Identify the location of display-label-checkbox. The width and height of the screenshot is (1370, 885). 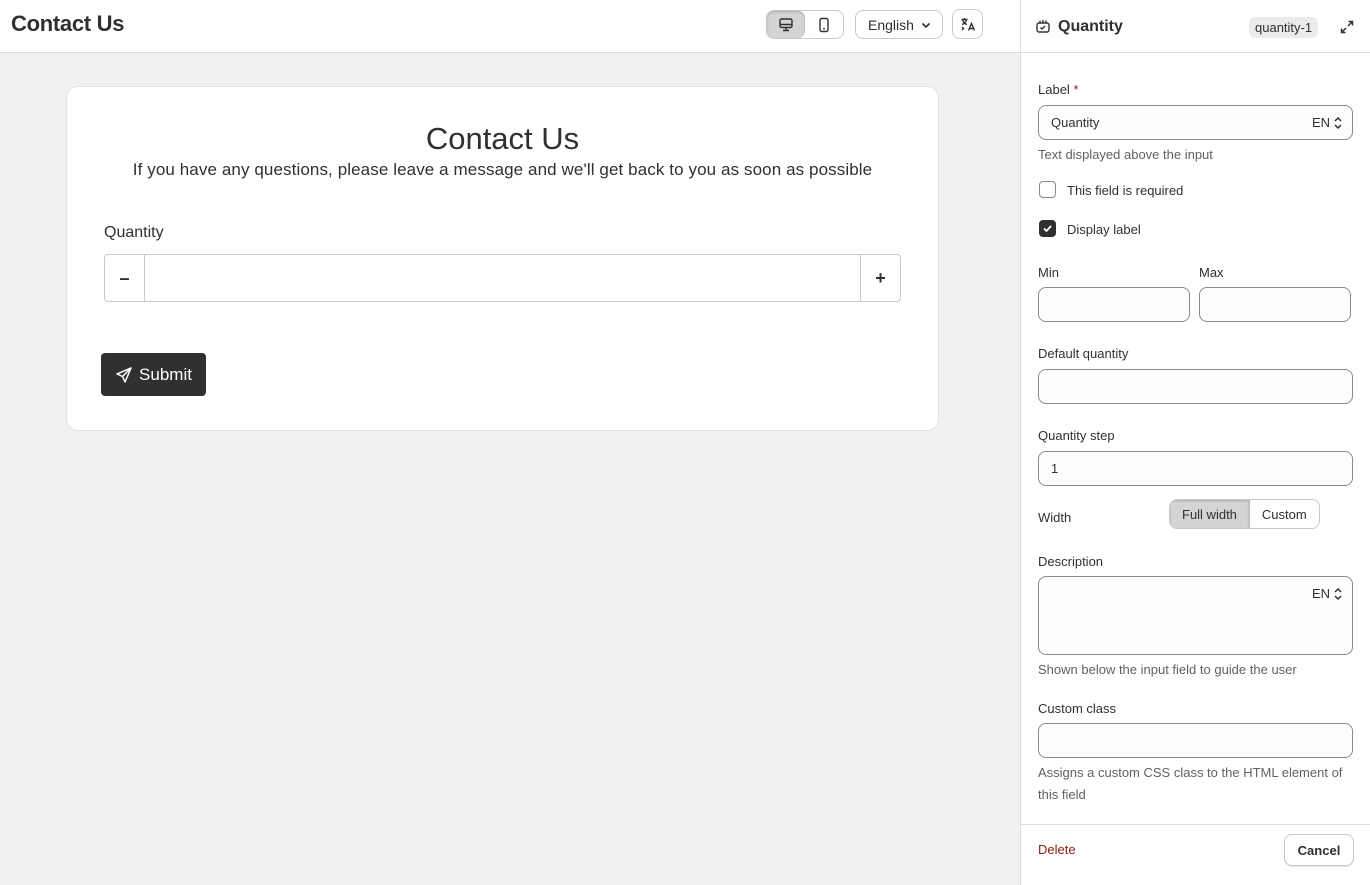
(1047, 228).